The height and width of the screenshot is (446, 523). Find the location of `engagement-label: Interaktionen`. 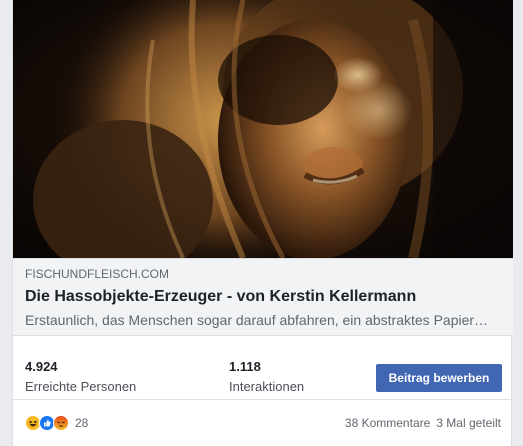

engagement-label: Interaktionen is located at coordinates (267, 386).